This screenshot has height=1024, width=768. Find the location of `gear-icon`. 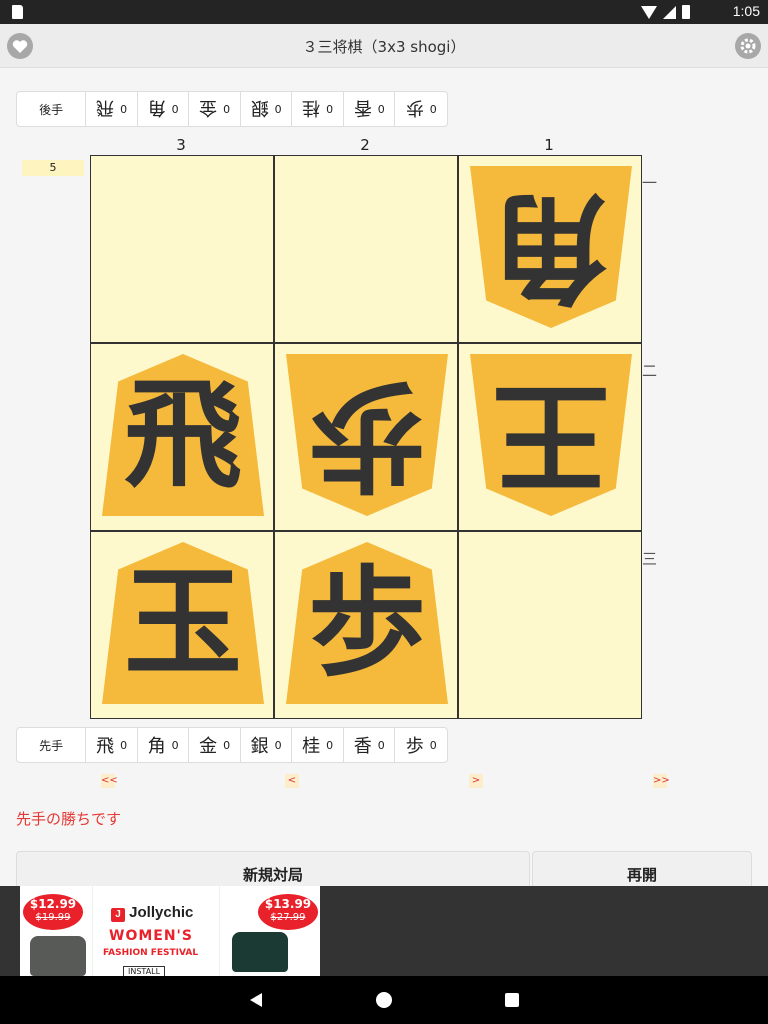

gear-icon is located at coordinates (748, 46).